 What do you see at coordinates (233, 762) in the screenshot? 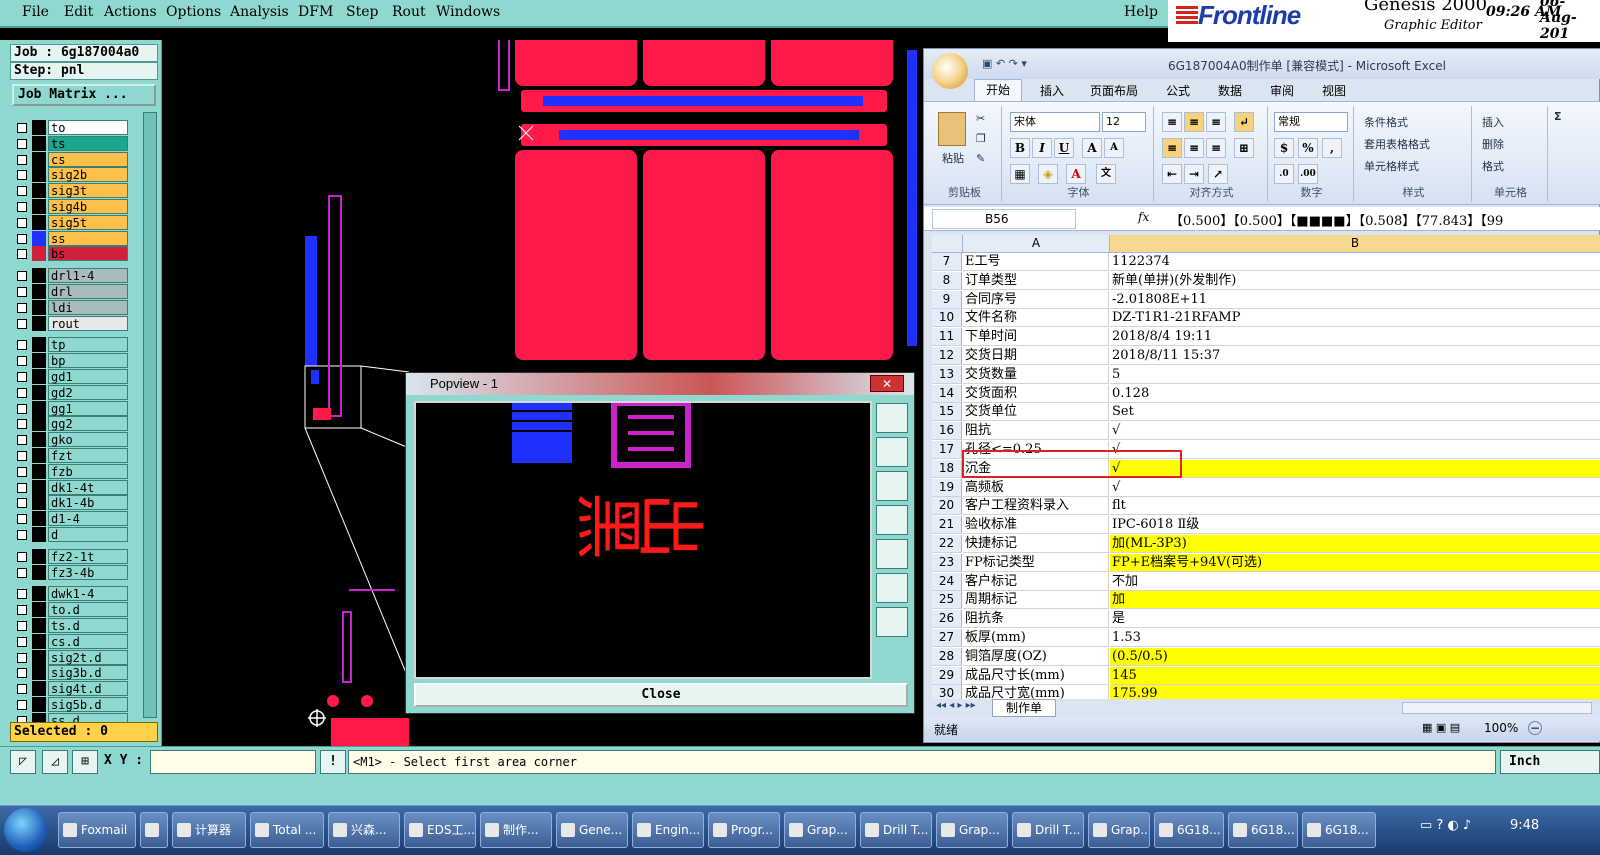
I see `xy-input` at bounding box center [233, 762].